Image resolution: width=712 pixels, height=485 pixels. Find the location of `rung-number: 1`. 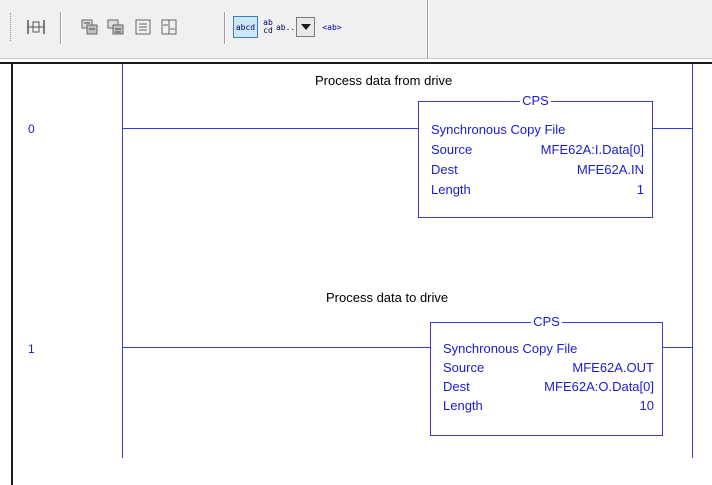

rung-number: 1 is located at coordinates (31, 349).